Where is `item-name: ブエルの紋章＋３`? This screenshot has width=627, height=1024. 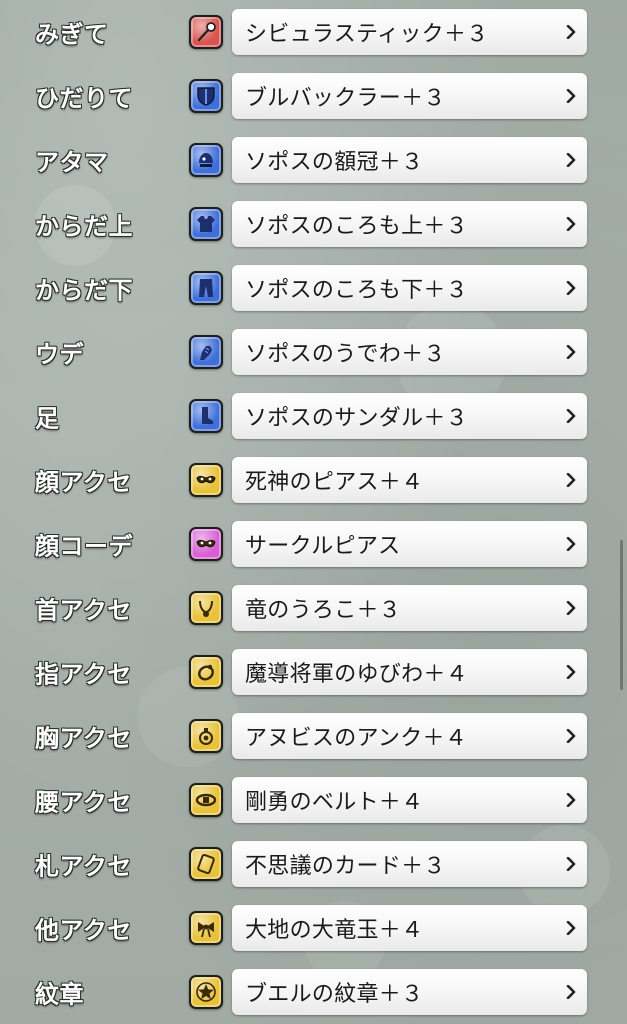 item-name: ブエルの紋章＋３ is located at coordinates (334, 994).